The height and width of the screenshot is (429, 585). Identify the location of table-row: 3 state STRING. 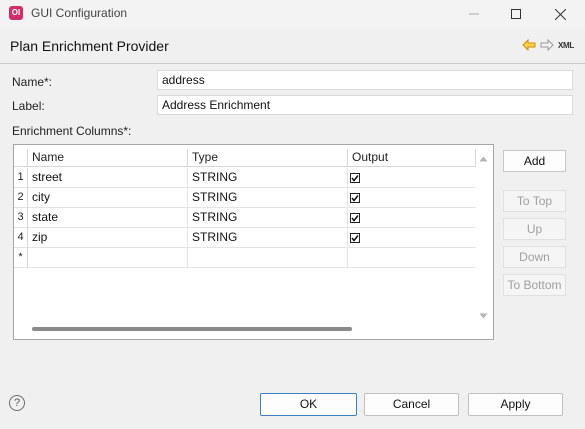
(245, 218).